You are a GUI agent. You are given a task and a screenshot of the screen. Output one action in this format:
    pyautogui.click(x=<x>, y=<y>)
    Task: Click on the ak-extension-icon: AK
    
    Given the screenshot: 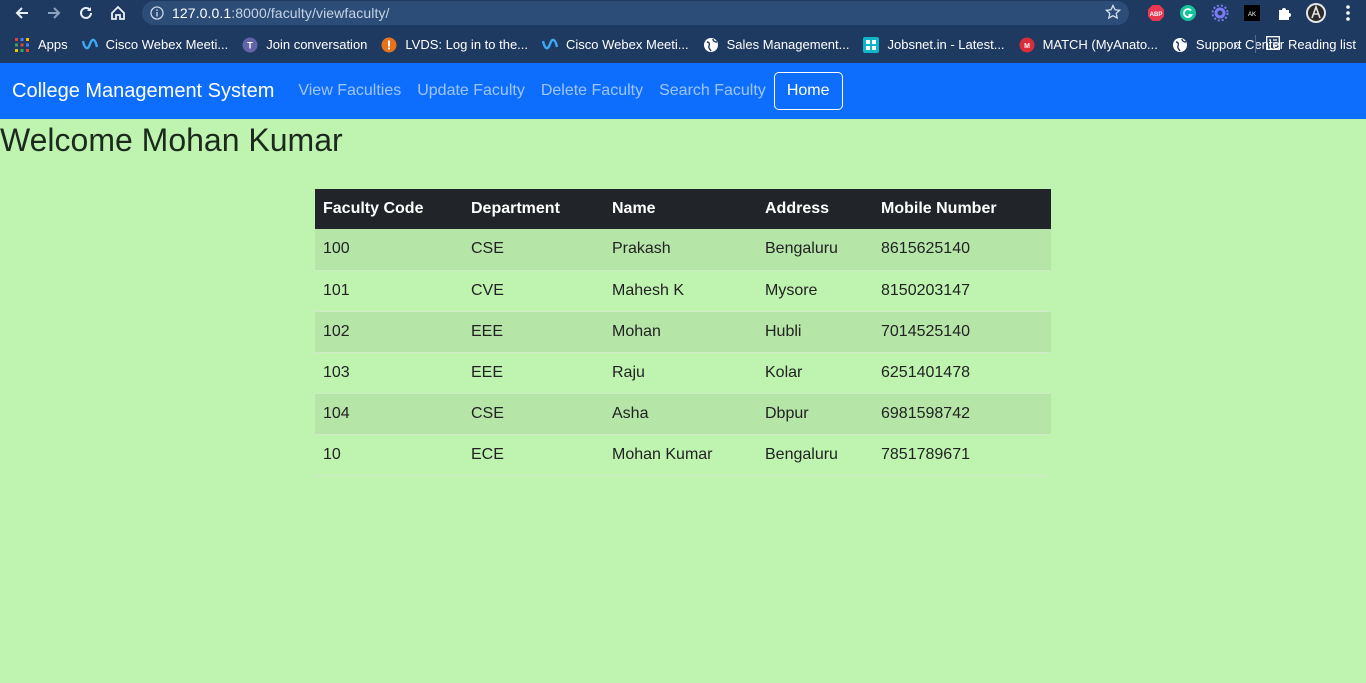 What is the action you would take?
    pyautogui.click(x=1252, y=13)
    